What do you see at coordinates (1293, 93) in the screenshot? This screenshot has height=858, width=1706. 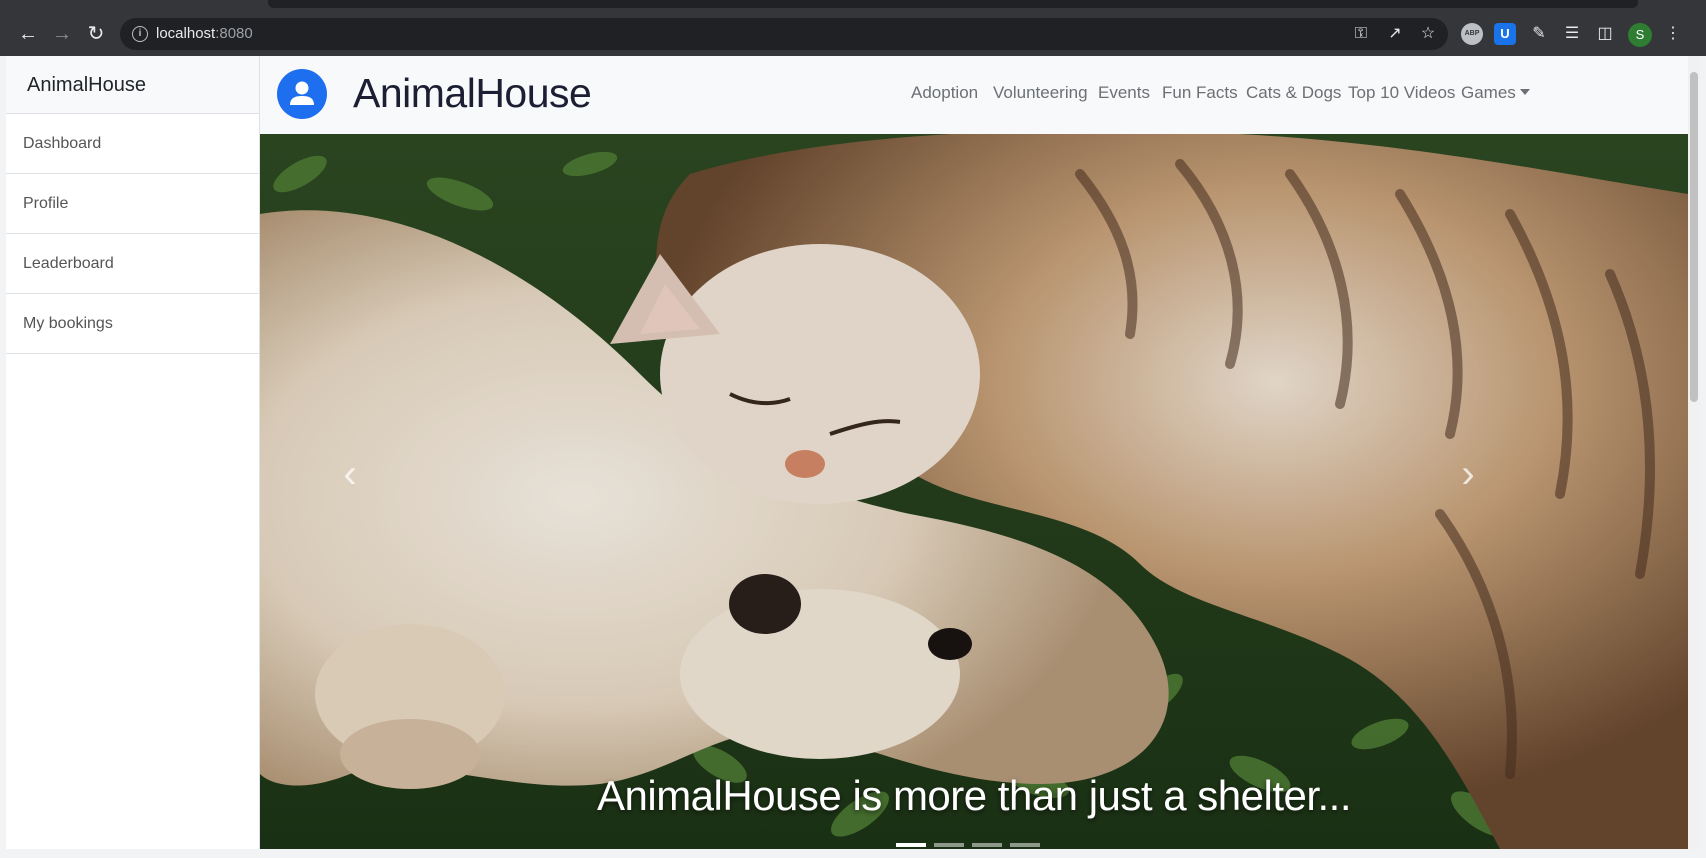 I see `nav-link-cats-dogs: Cats & Dogs` at bounding box center [1293, 93].